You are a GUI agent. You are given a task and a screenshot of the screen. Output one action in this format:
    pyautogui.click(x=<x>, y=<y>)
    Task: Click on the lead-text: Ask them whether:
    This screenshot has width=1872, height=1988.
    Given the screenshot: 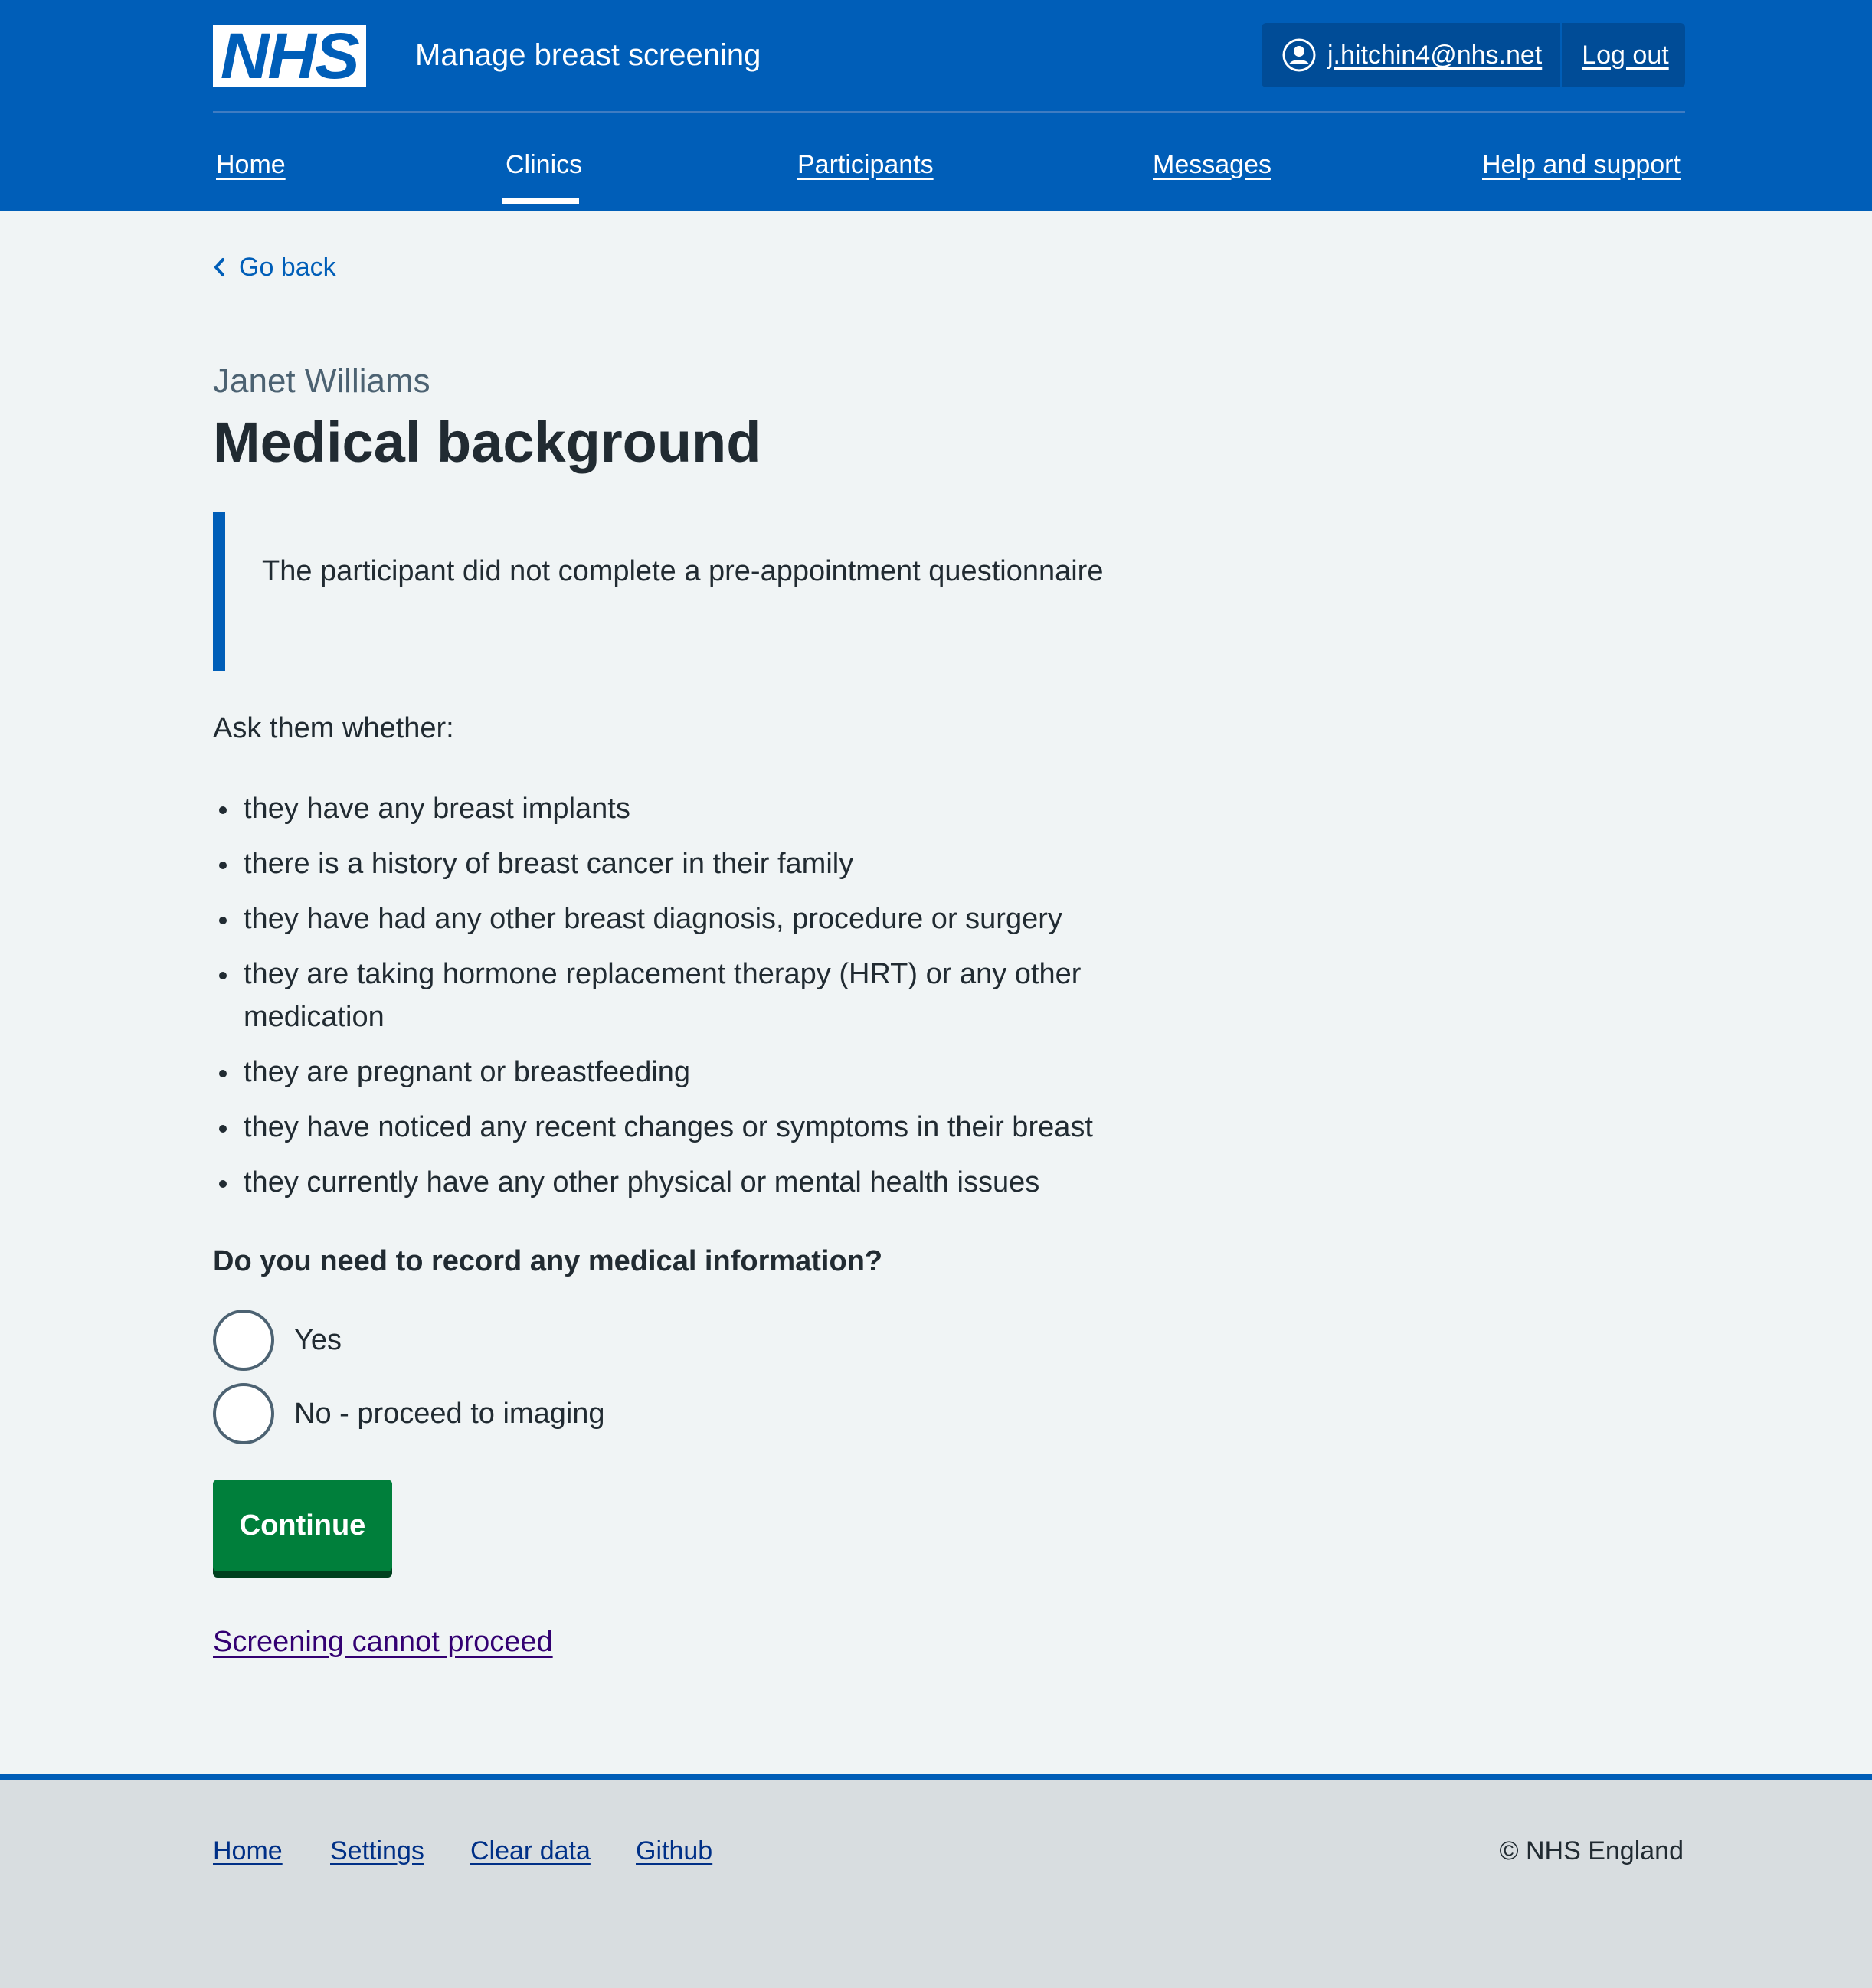 What is the action you would take?
    pyautogui.click(x=333, y=728)
    